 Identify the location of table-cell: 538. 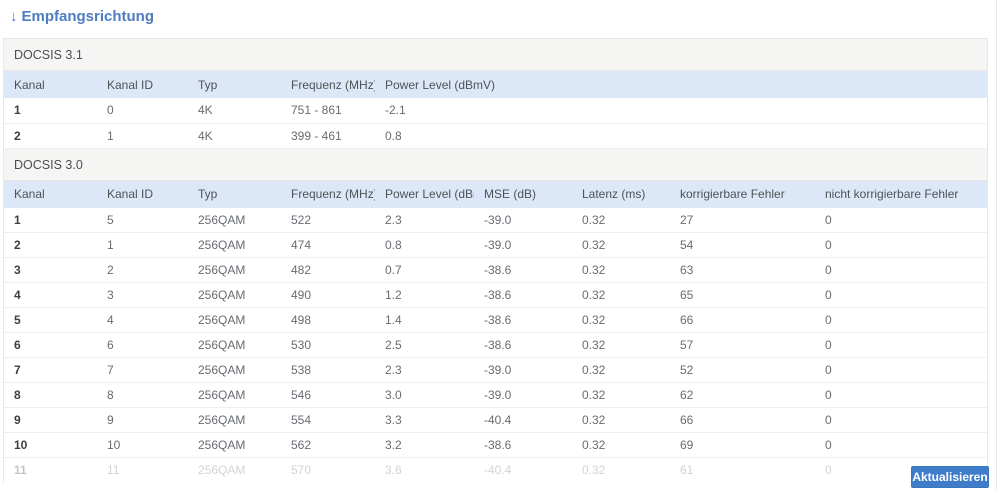
(328, 370).